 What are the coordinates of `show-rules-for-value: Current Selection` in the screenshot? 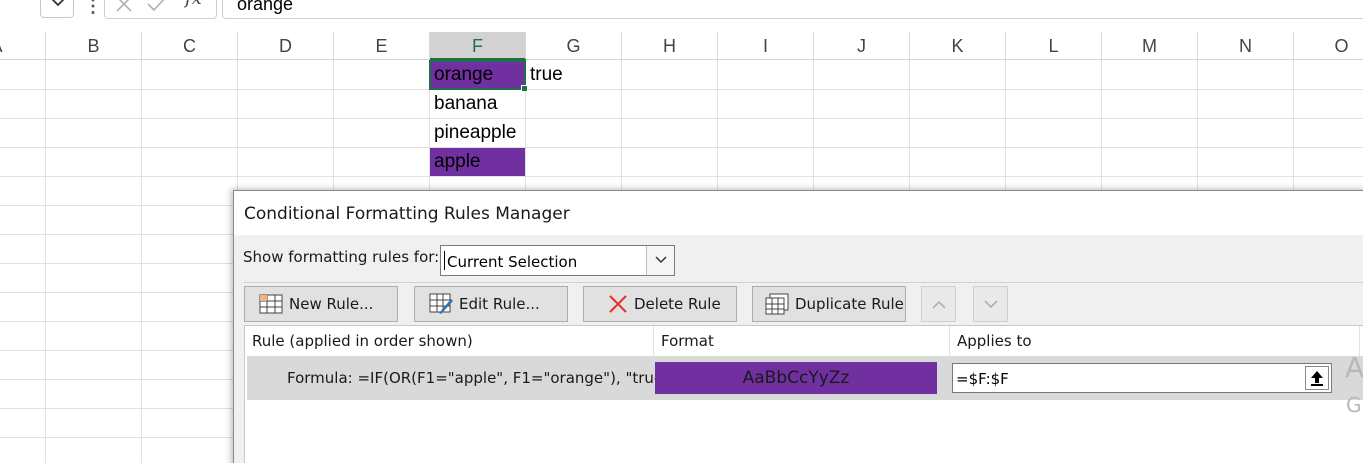 It's located at (512, 262).